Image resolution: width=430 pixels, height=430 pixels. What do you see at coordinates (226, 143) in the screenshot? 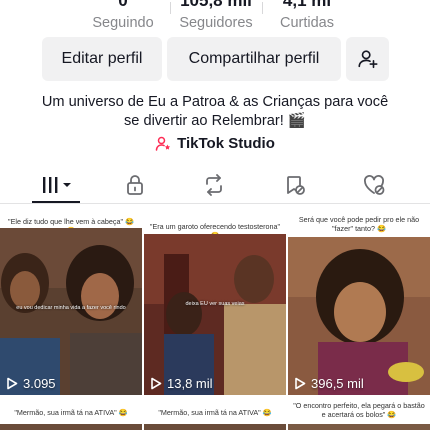
I see `studio-label: TikTok Studio` at bounding box center [226, 143].